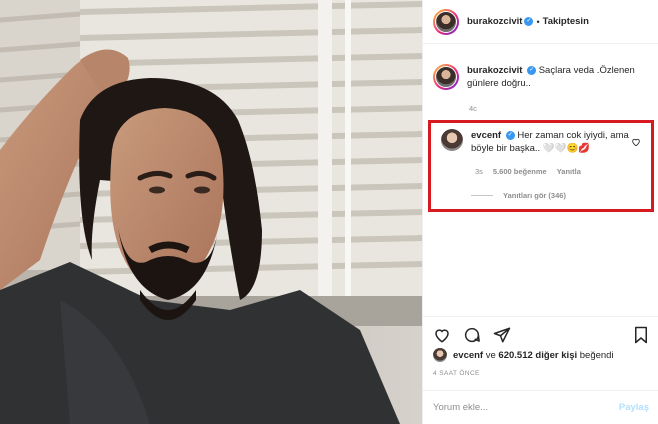  What do you see at coordinates (486, 135) in the screenshot?
I see `commenter-username: evcenf` at bounding box center [486, 135].